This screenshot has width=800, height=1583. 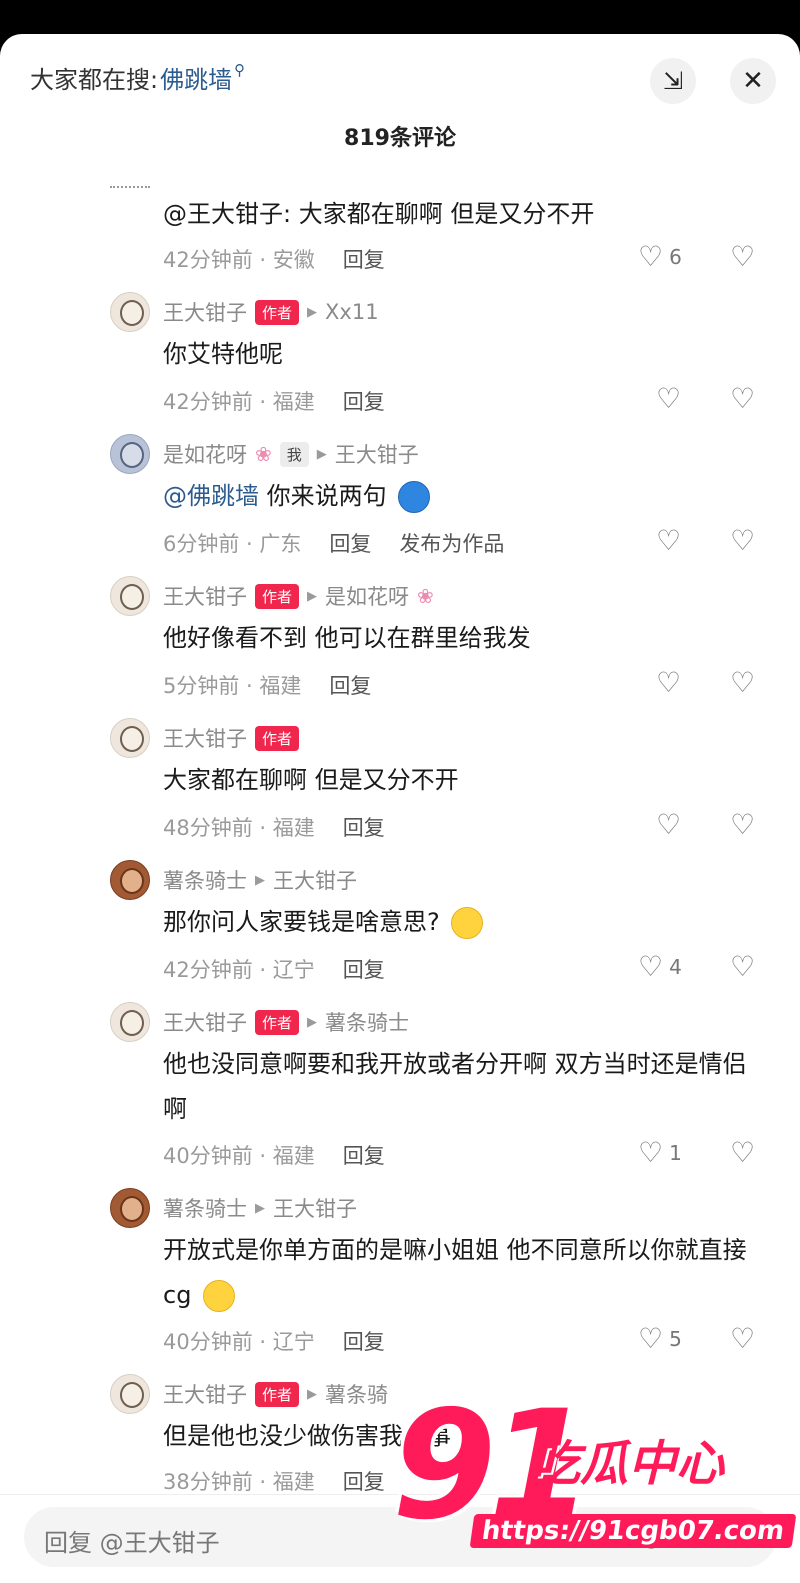 I want to click on like-button: ♡ 6, so click(x=660, y=256).